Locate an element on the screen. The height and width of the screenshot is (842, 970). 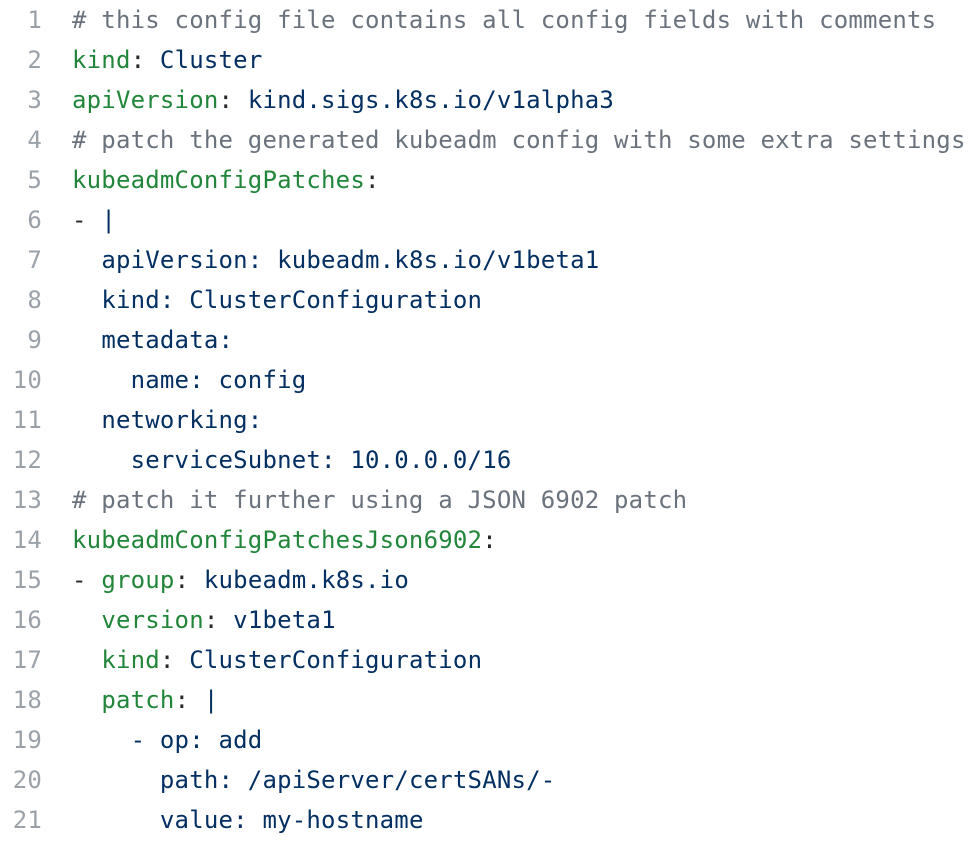
code-line: 10 name: config is located at coordinates (485, 380).